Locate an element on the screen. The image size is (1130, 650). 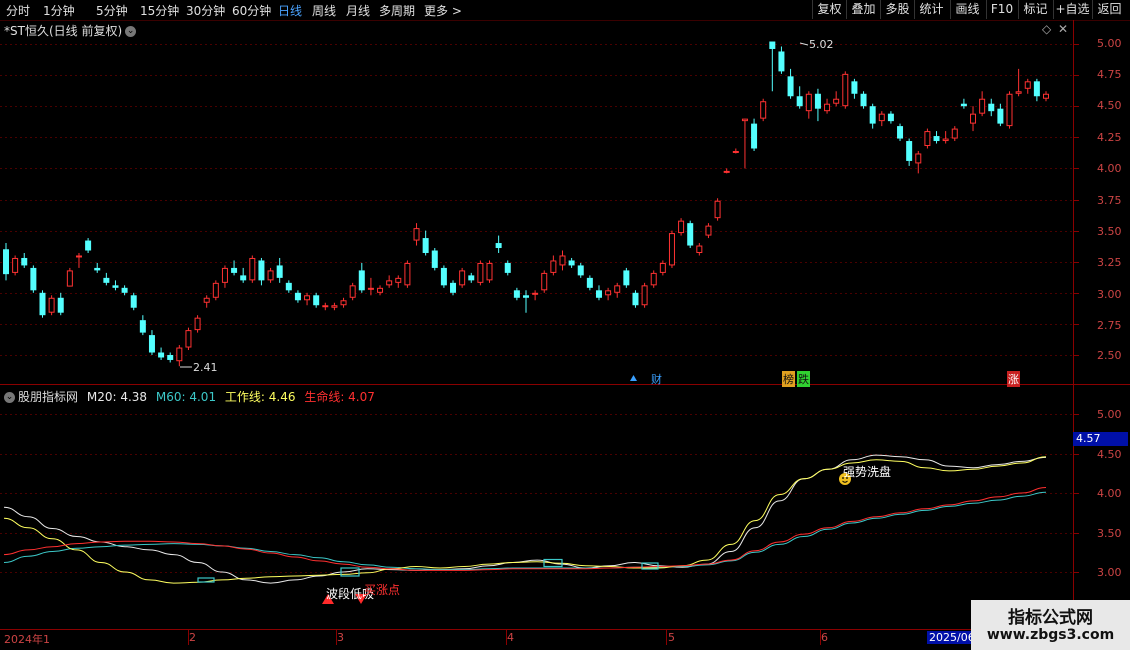
signal-strong-wash: 强势洗盘 is located at coordinates (867, 472).